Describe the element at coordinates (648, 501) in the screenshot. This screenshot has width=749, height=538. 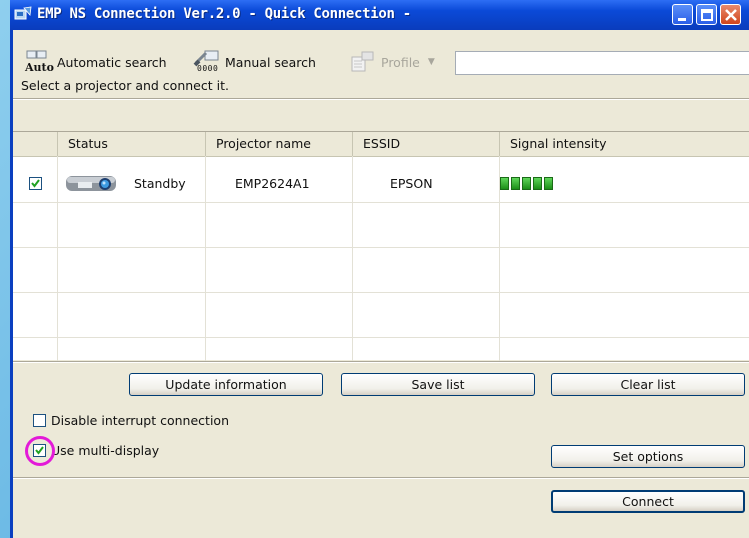
I see `connect-button: Connect` at that location.